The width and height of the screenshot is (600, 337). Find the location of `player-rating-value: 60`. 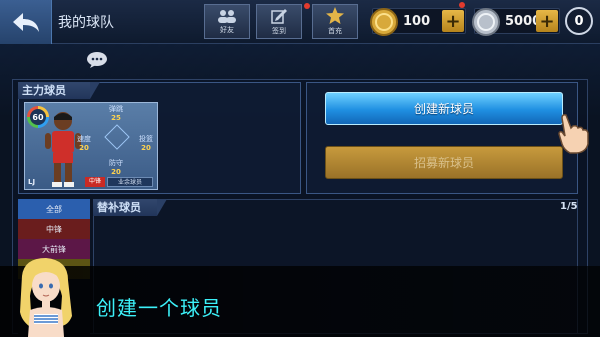

player-rating-value: 60 is located at coordinates (38, 117).